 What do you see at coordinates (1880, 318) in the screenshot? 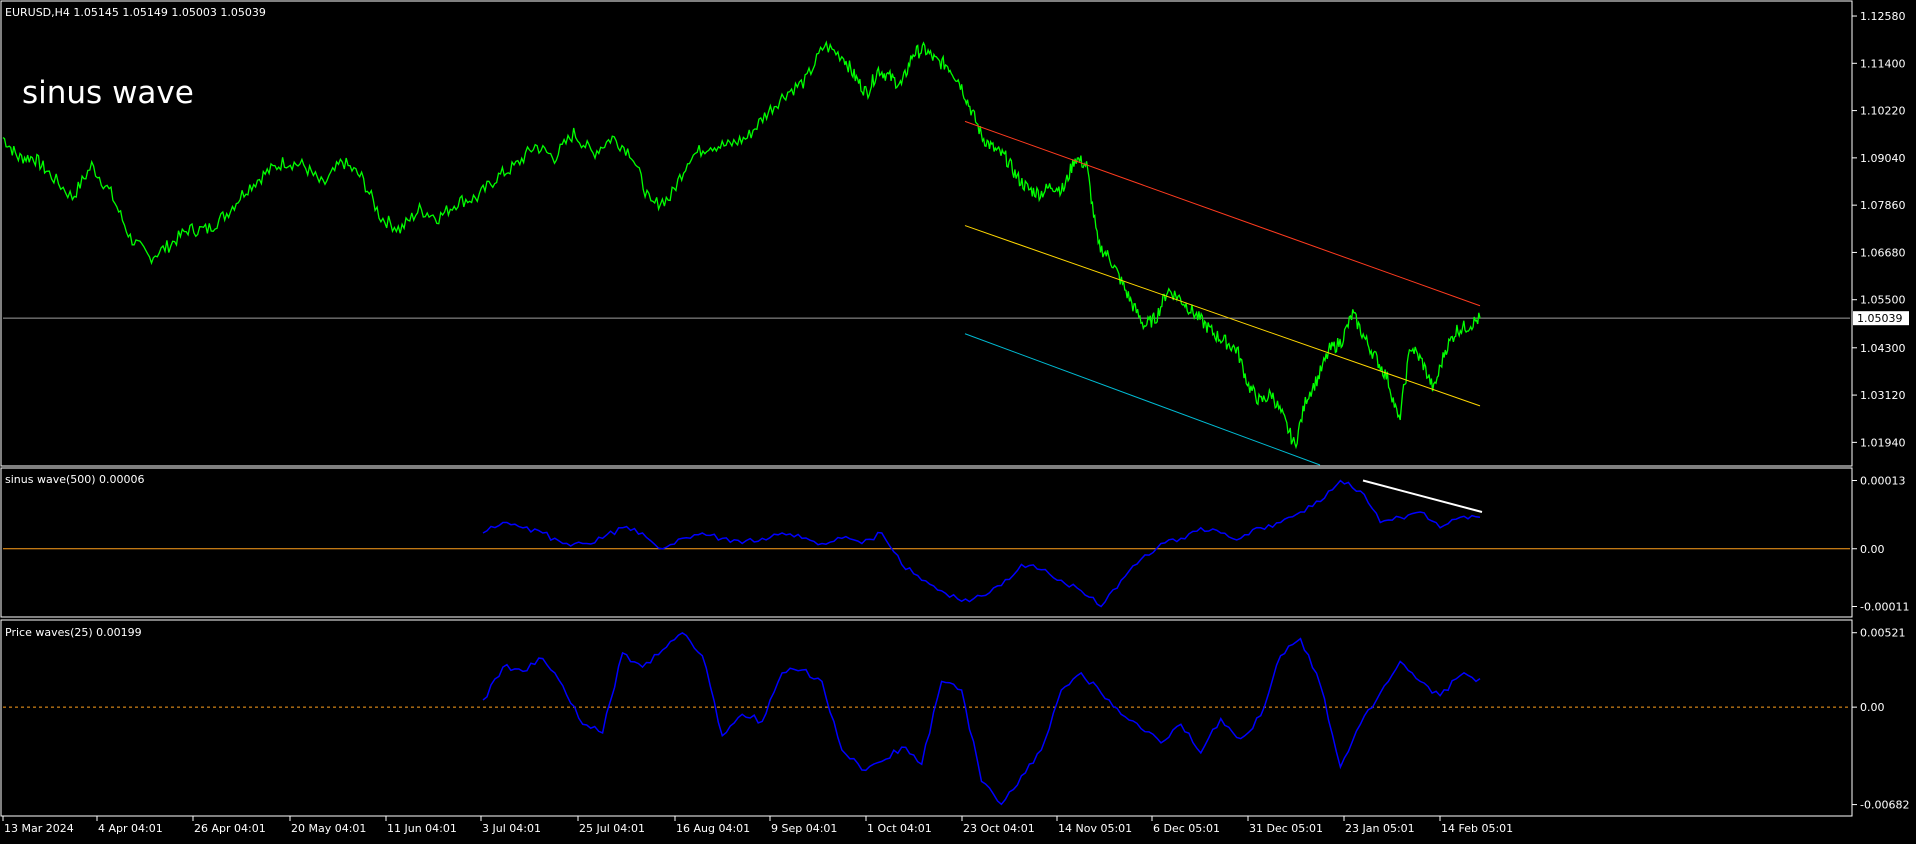
I see `current-price-label: 1.05039` at bounding box center [1880, 318].